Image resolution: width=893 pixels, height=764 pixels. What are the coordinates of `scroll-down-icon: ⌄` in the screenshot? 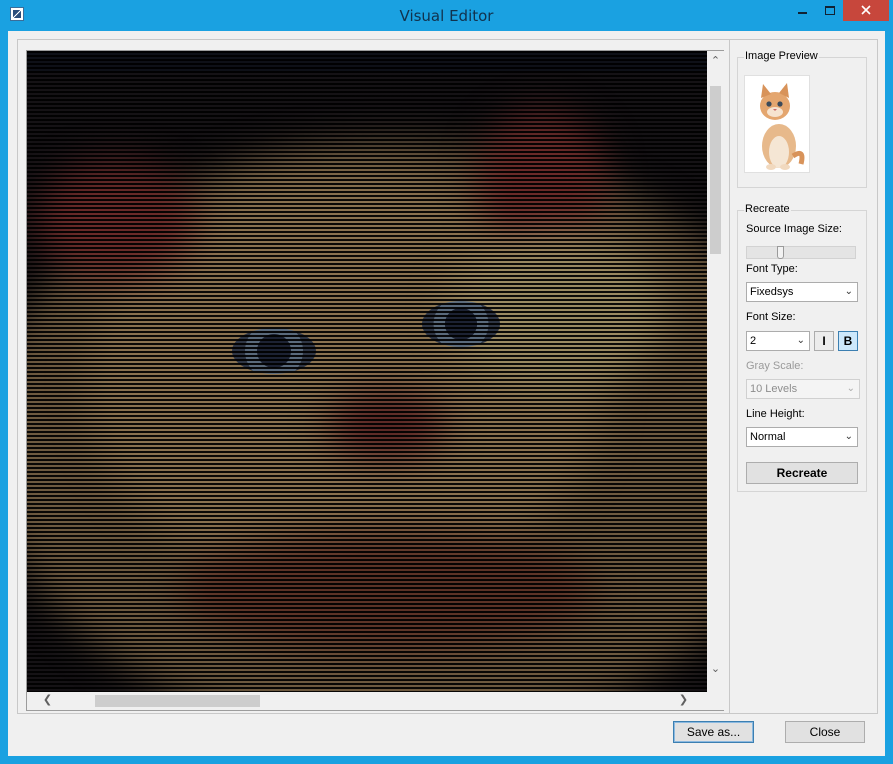 It's located at (715, 669).